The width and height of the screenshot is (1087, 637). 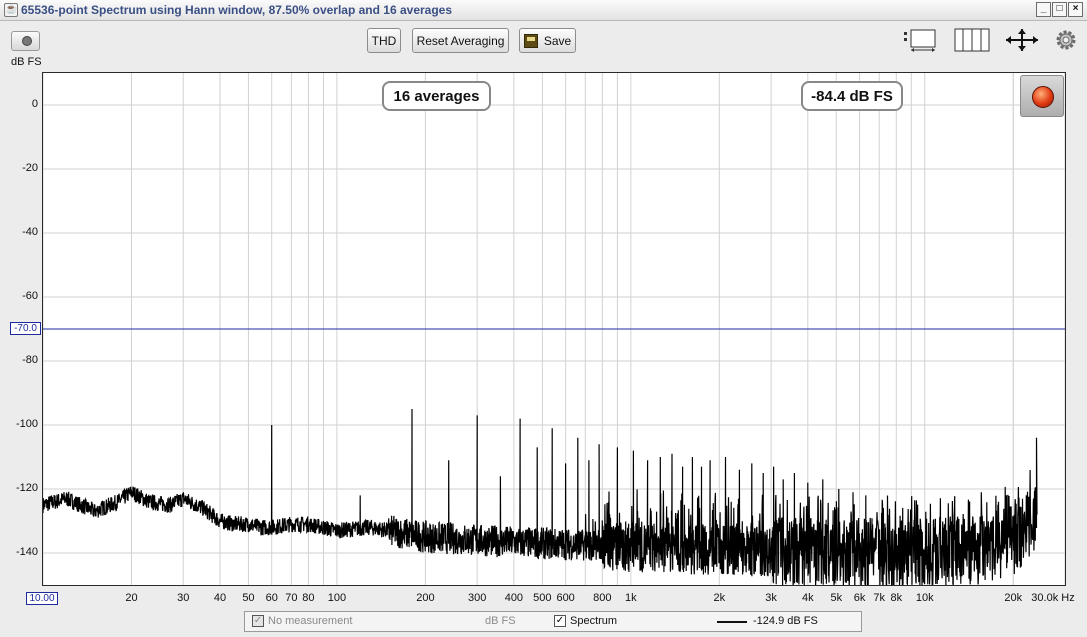 I want to click on minimize-button: _, so click(x=1043, y=9).